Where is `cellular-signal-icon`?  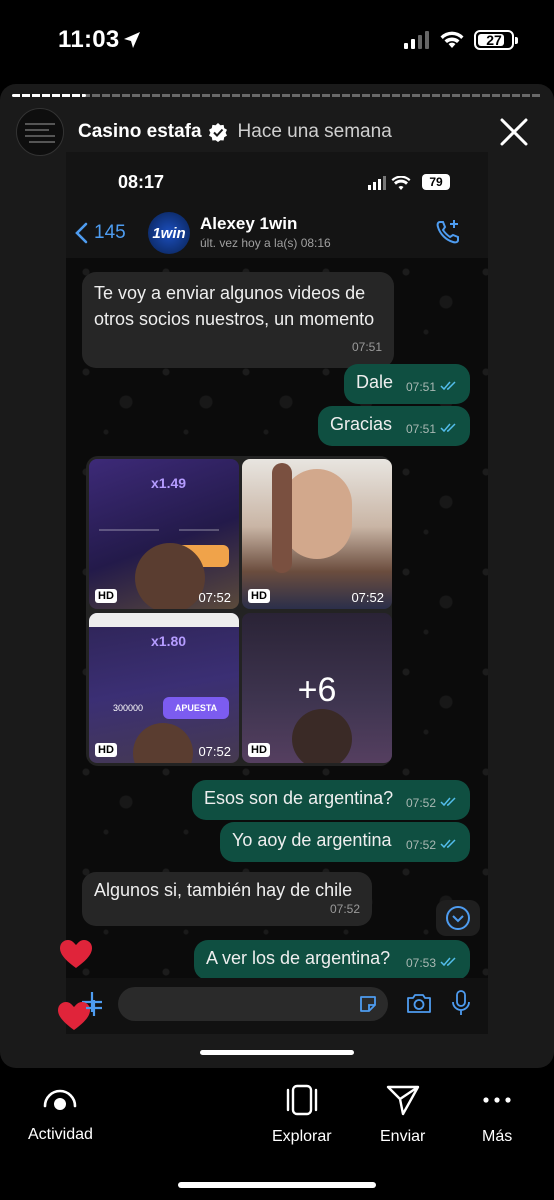
cellular-signal-icon is located at coordinates (416, 40).